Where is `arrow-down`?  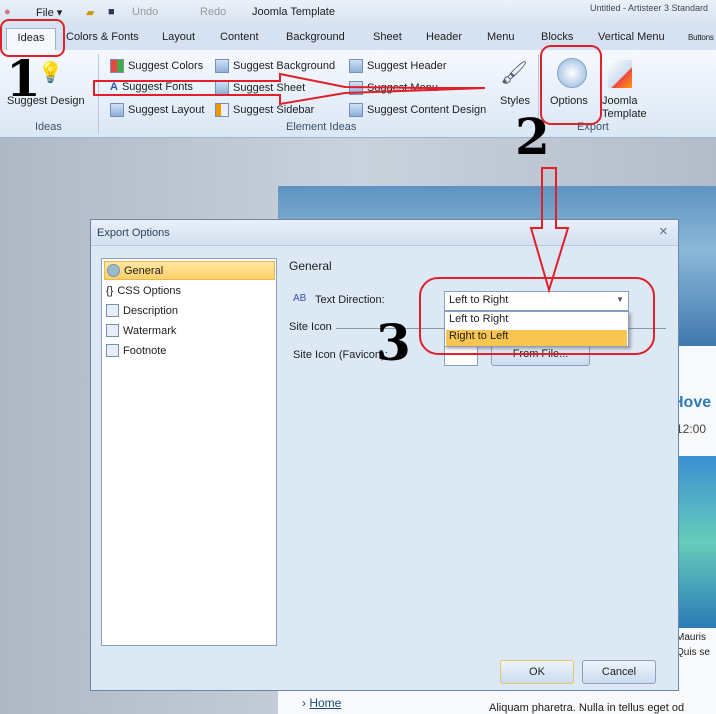 arrow-down is located at coordinates (549, 230).